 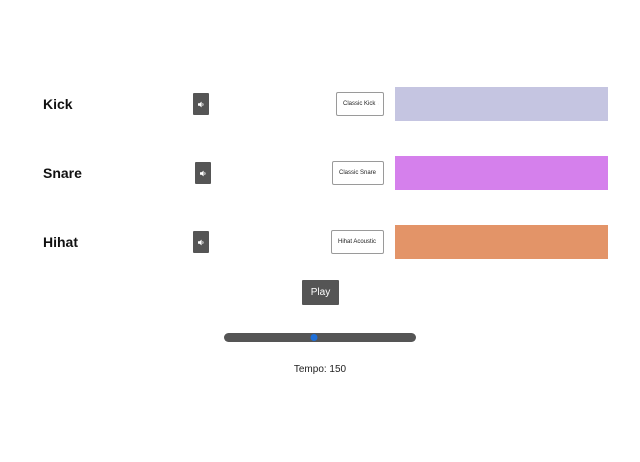 I want to click on sound-select: Hihat Acoustic, so click(x=357, y=242).